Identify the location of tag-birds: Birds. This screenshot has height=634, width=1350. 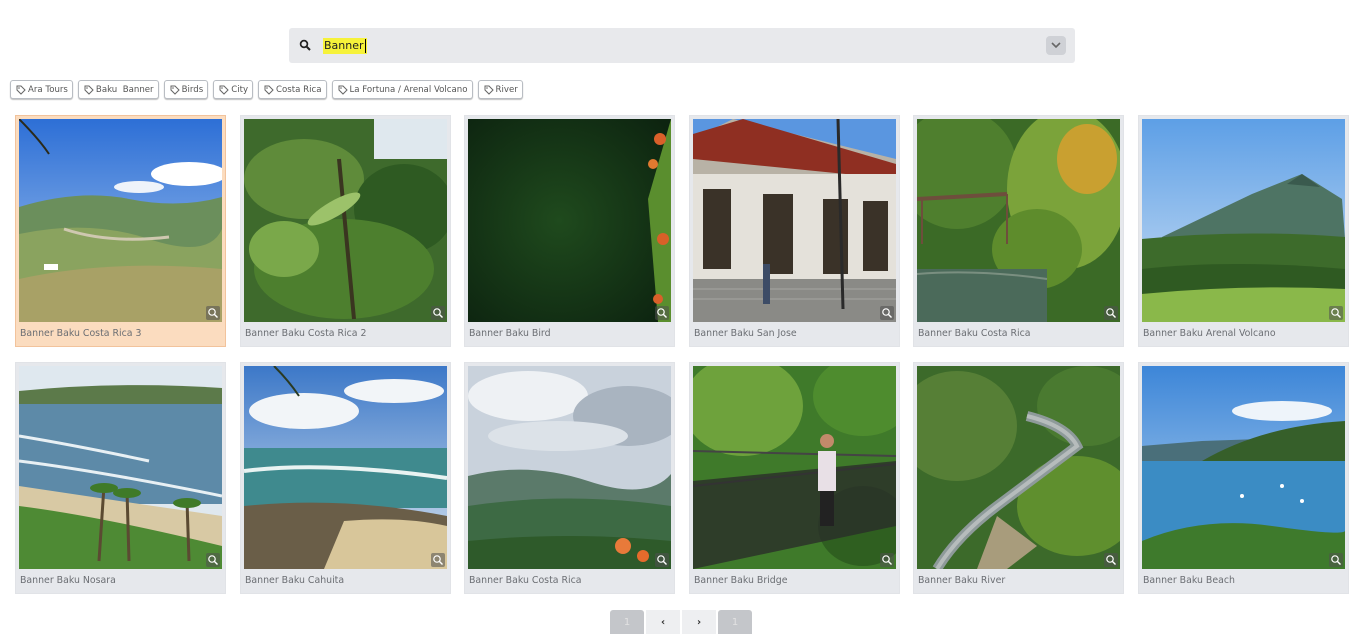
(186, 89).